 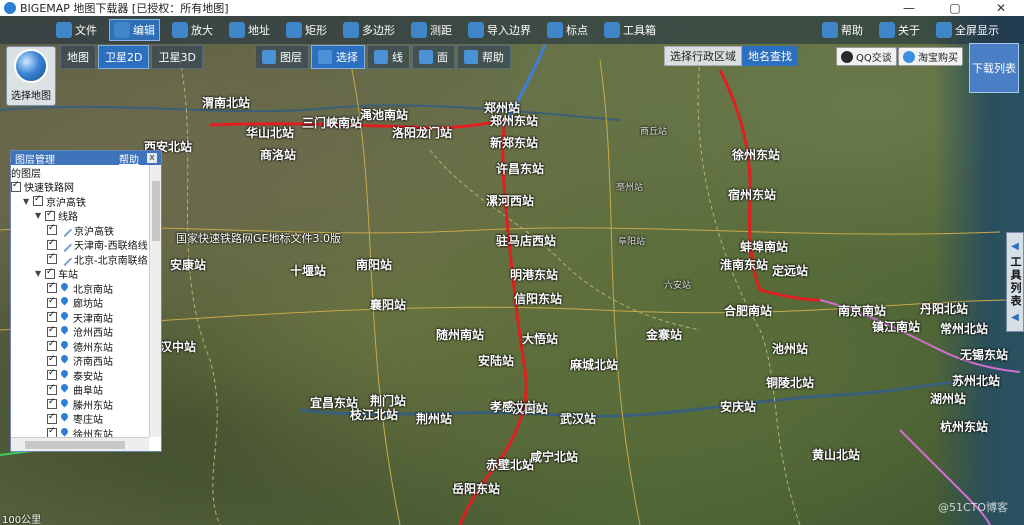 What do you see at coordinates (177, 57) in the screenshot?
I see `map-type-satellite-3d: 卫星3D` at bounding box center [177, 57].